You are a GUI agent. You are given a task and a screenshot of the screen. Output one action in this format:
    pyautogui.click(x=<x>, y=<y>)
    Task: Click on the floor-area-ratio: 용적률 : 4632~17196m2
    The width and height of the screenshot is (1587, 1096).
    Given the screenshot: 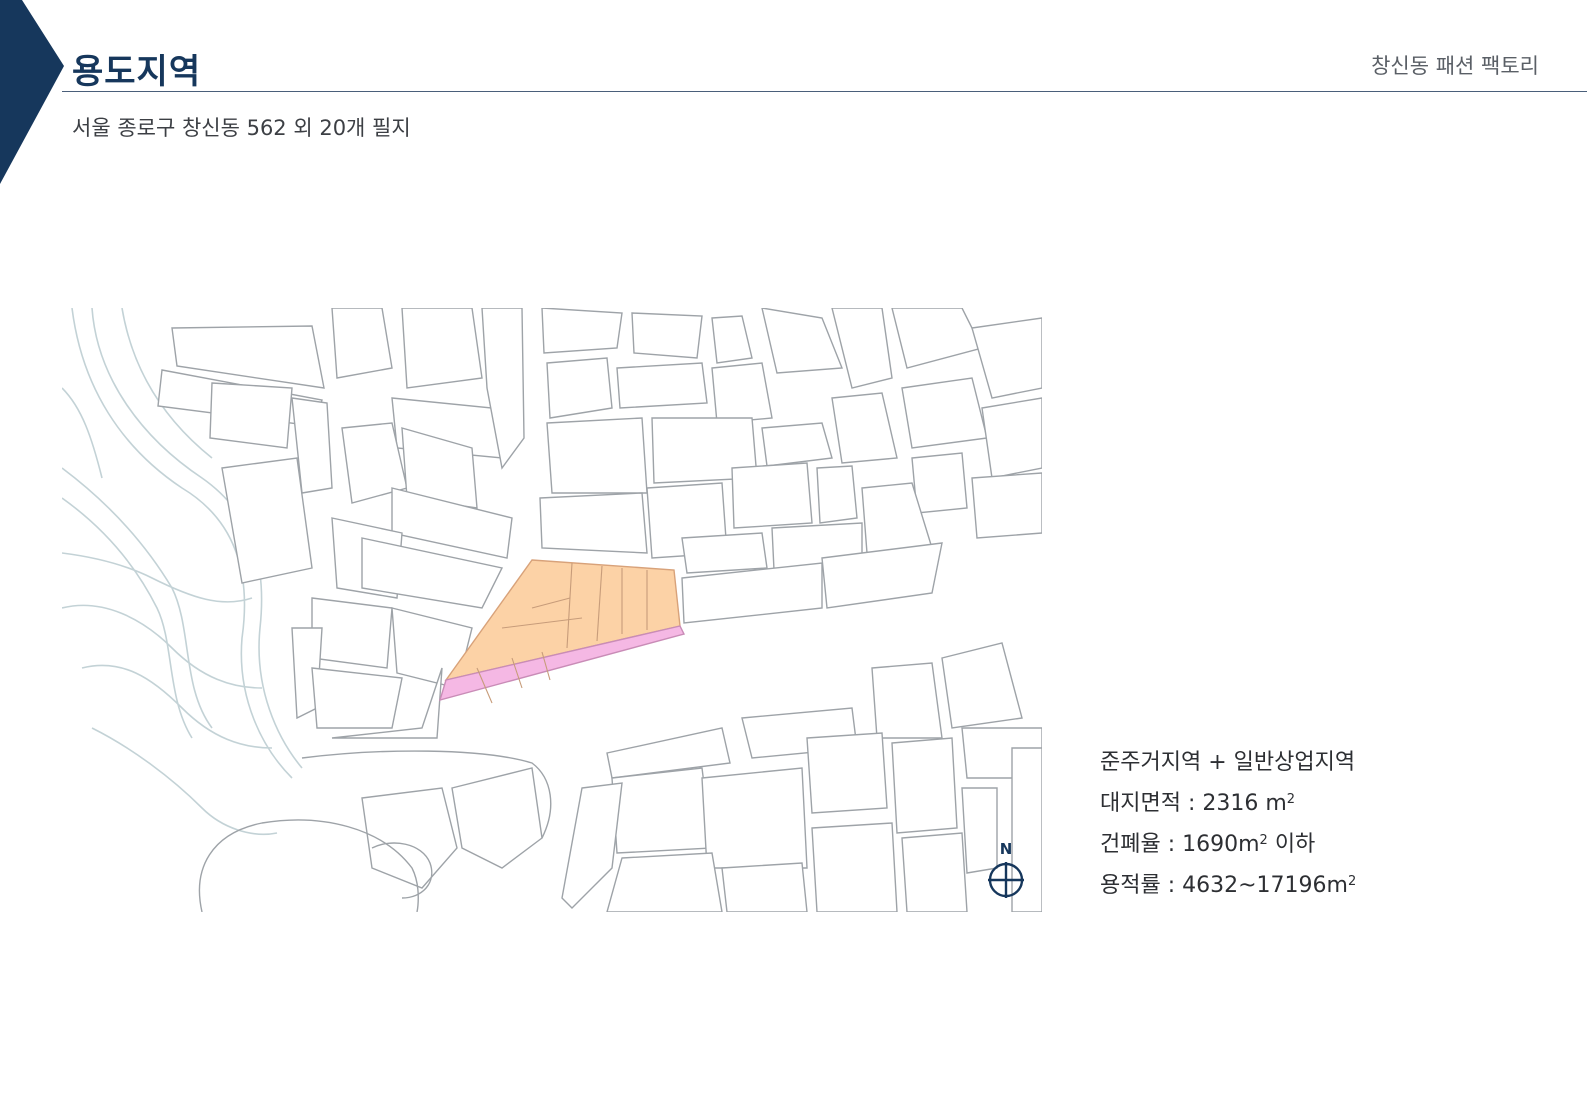 What is the action you would take?
    pyautogui.click(x=1228, y=885)
    